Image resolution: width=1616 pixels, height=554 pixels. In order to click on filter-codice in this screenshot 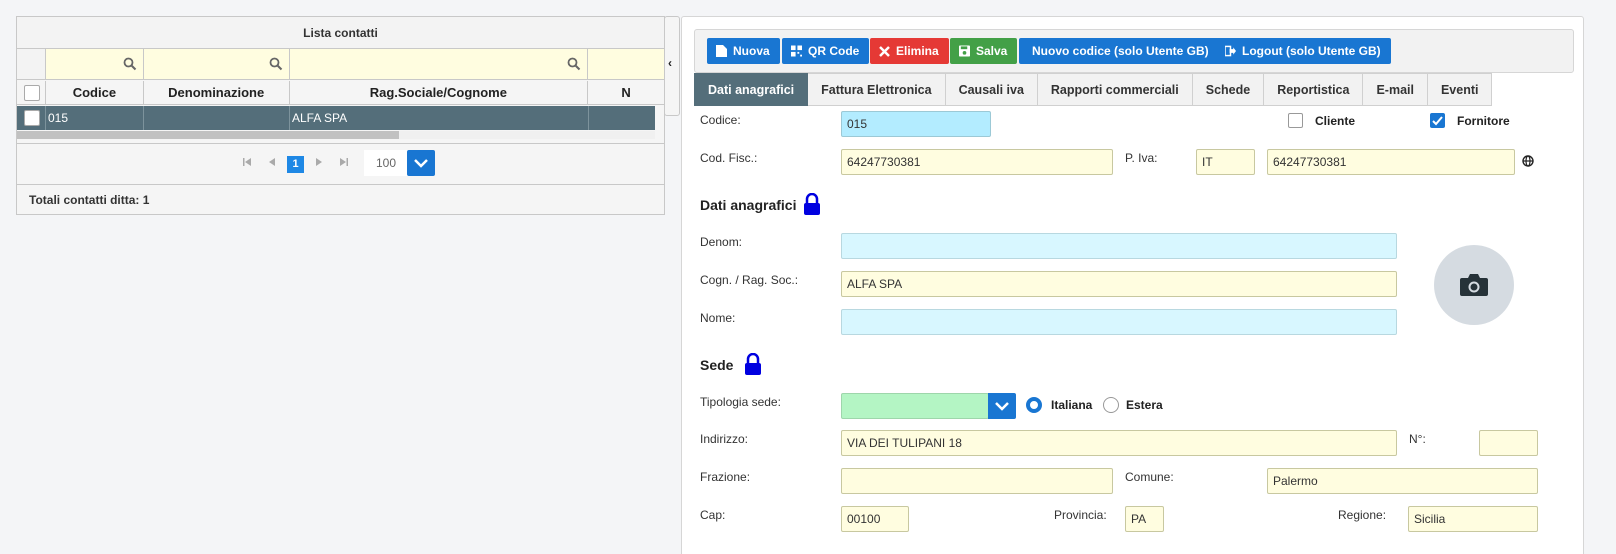, I will do `click(94, 64)`.